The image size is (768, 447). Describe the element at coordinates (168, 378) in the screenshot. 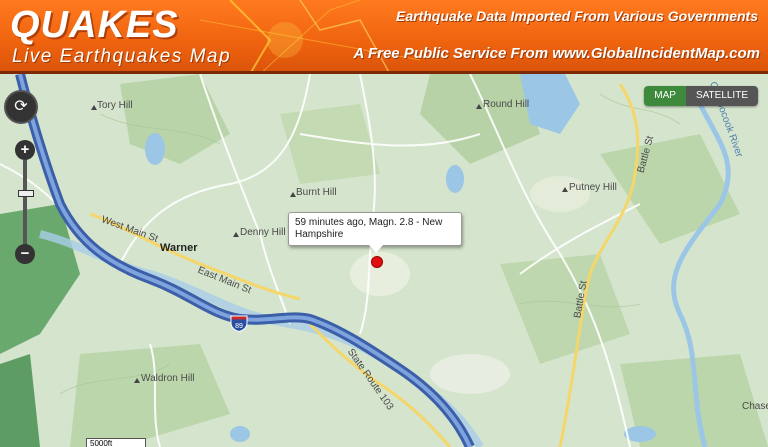

I see `label-waldron-hill: Waldron Hill` at that location.